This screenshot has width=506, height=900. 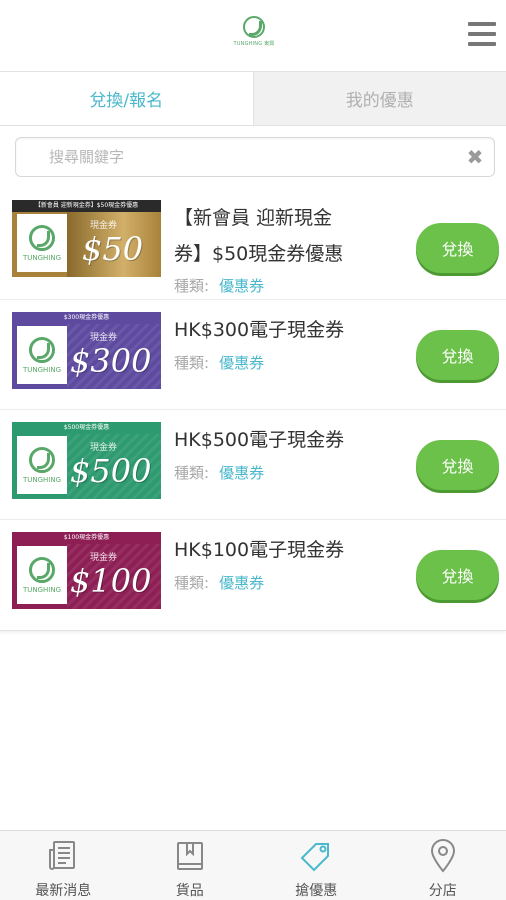 What do you see at coordinates (126, 98) in the screenshot?
I see `tab-redeem: 兌換/報名` at bounding box center [126, 98].